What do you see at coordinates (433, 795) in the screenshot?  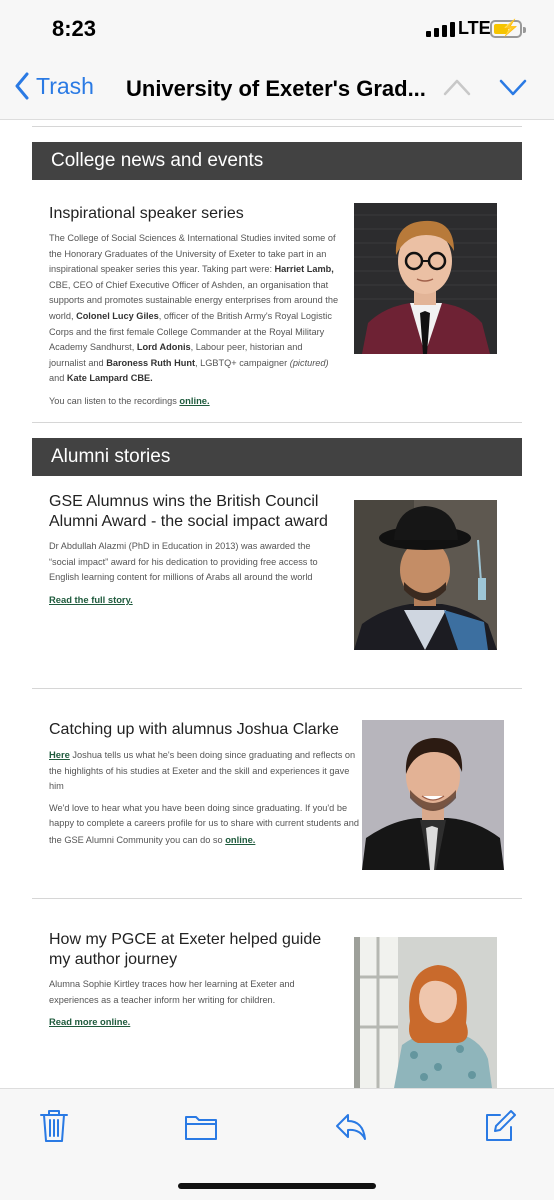 I see `photo-joshua-clarke` at bounding box center [433, 795].